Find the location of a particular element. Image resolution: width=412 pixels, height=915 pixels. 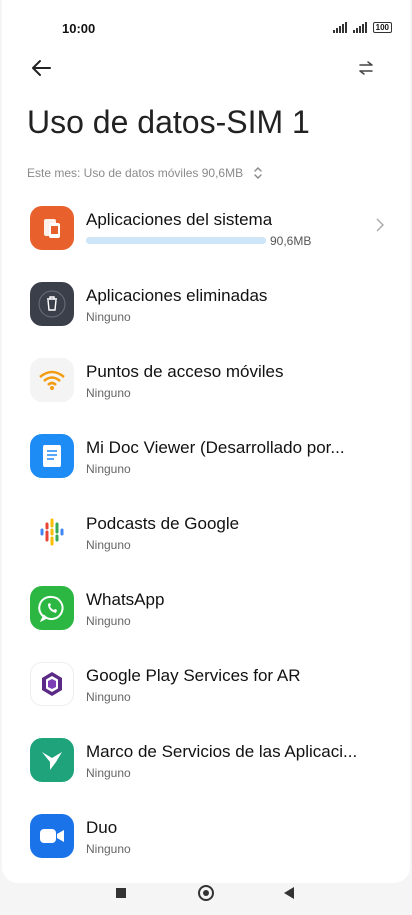

arcore-icon is located at coordinates (52, 684).